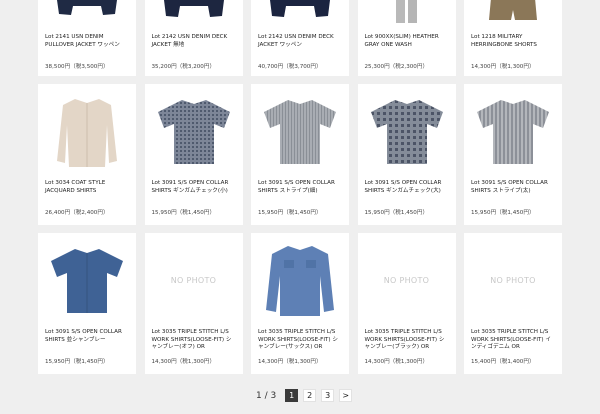 This screenshot has width=600, height=414. I want to click on product-image-gingham-large-shirt, so click(407, 131).